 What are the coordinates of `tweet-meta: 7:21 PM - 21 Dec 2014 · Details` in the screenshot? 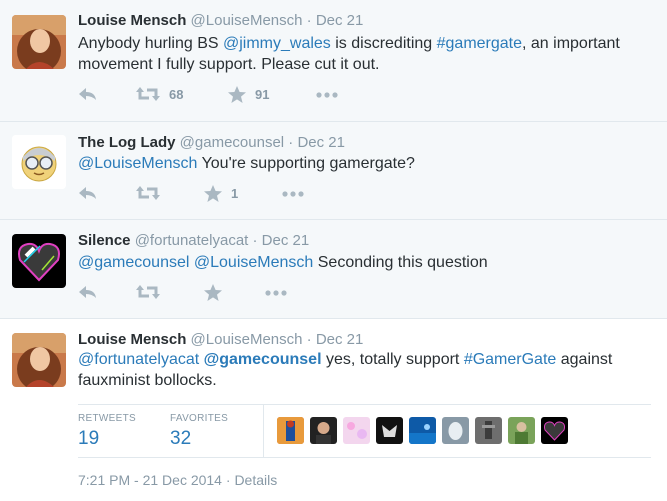 It's located at (177, 480).